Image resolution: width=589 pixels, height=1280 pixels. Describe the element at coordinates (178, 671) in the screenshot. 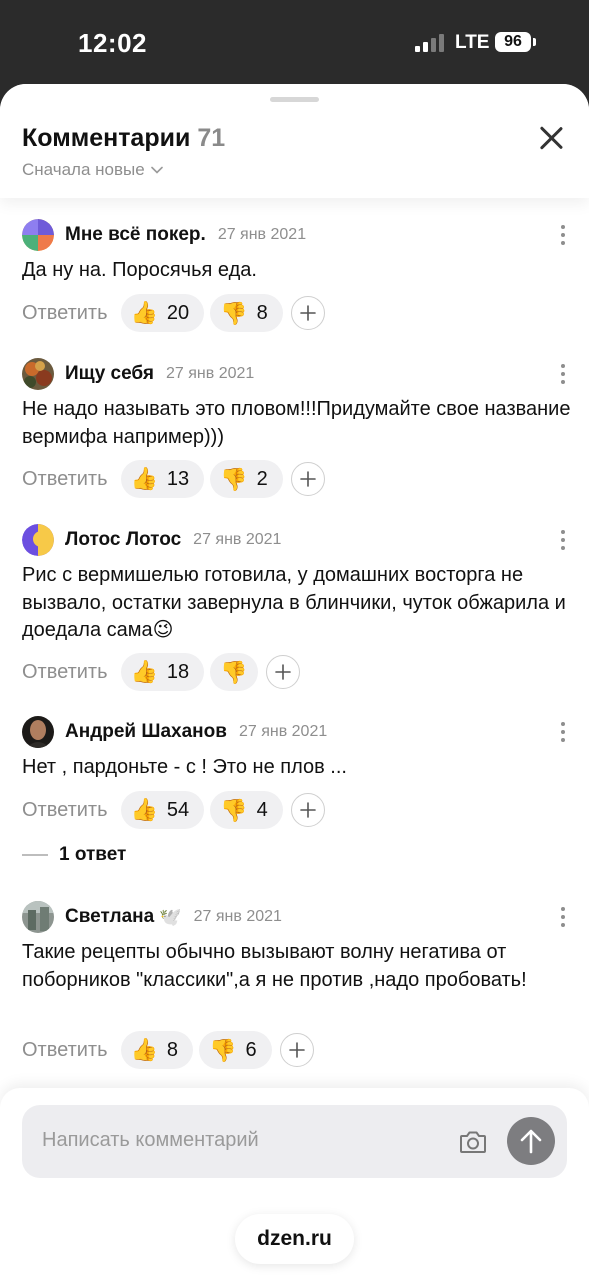

I see `like-count: 18` at that location.